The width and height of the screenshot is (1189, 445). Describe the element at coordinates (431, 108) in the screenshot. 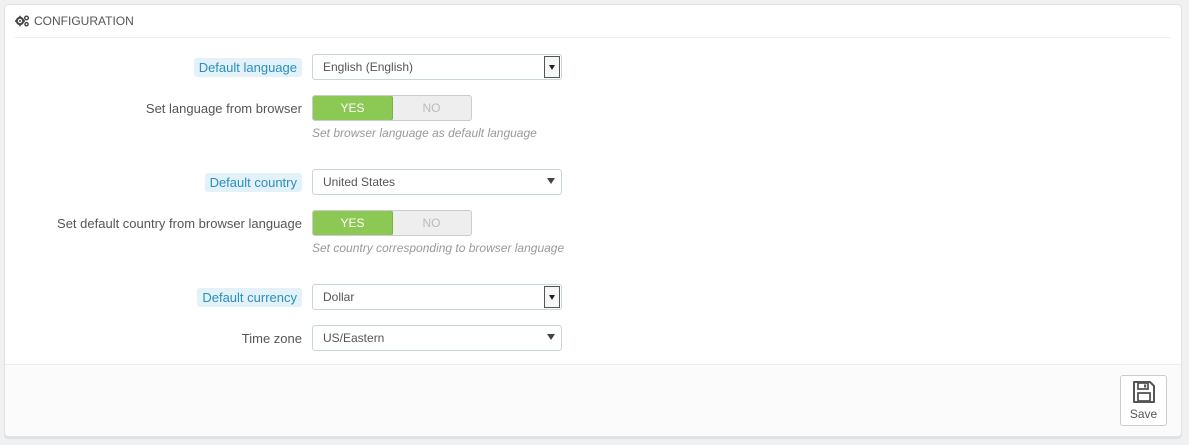

I see `browser-language-no: NO` at that location.